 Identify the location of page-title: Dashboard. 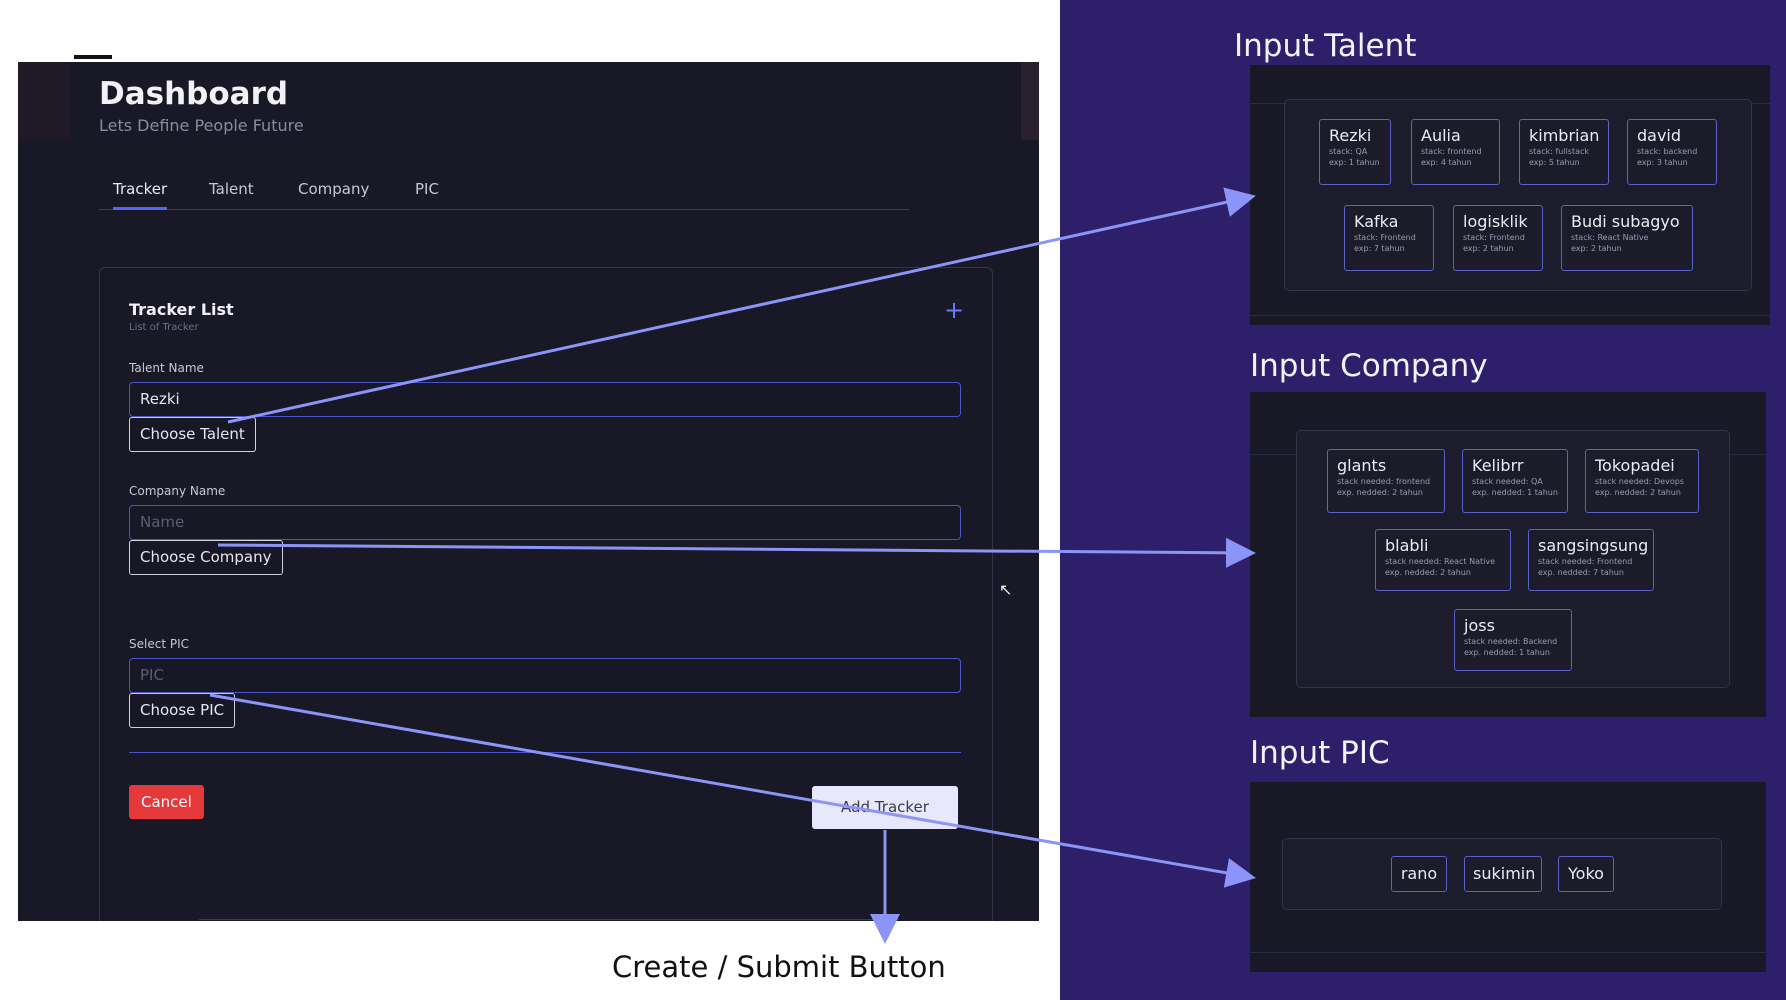
(194, 94).